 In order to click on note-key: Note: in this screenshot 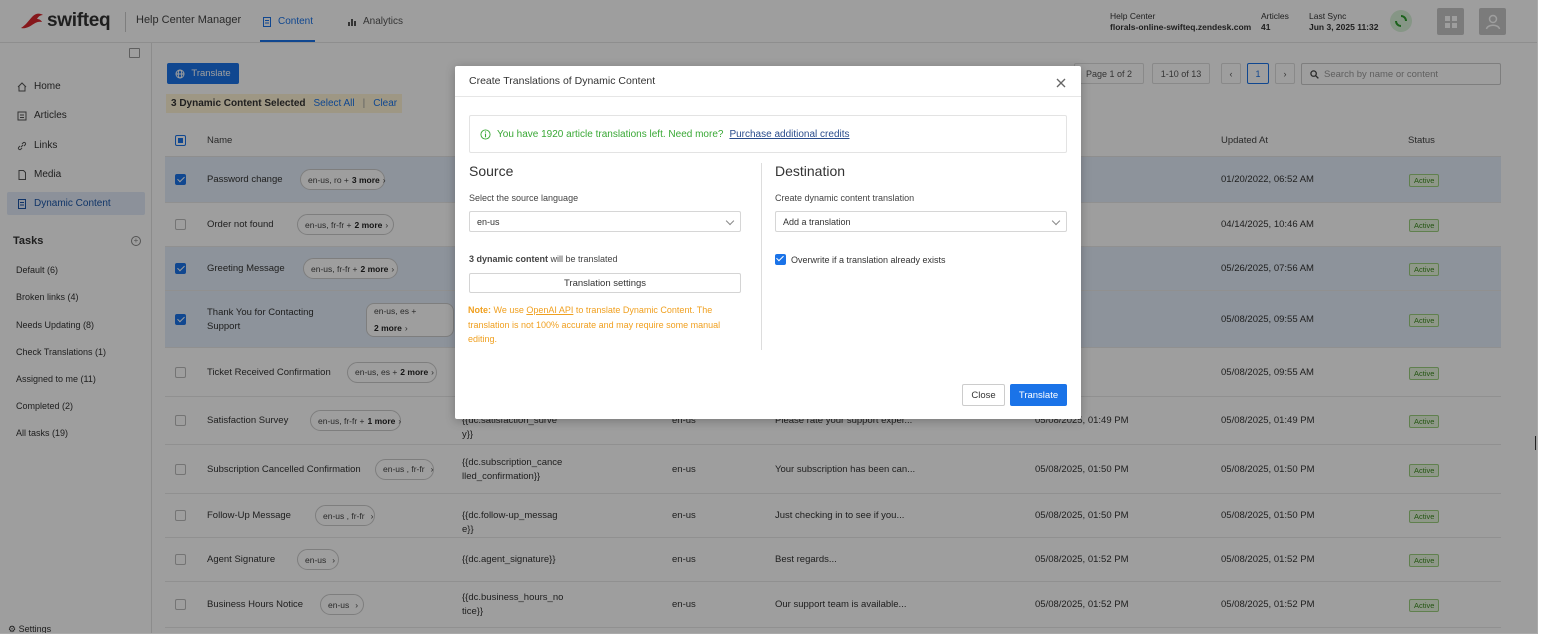, I will do `click(481, 310)`.